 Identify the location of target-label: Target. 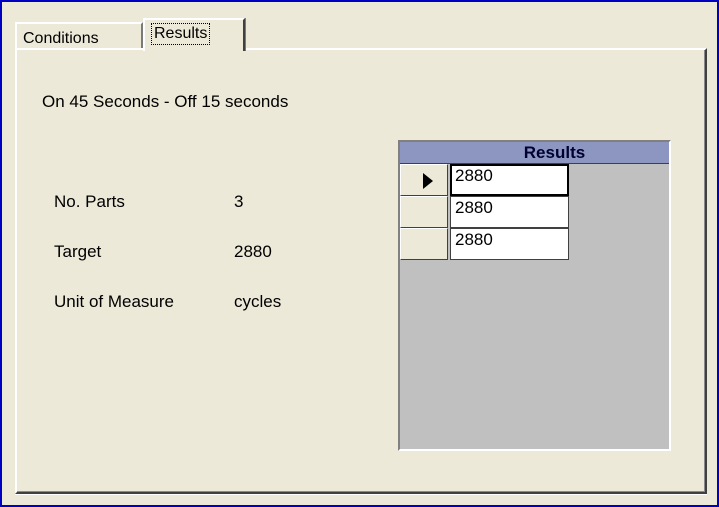
(78, 251).